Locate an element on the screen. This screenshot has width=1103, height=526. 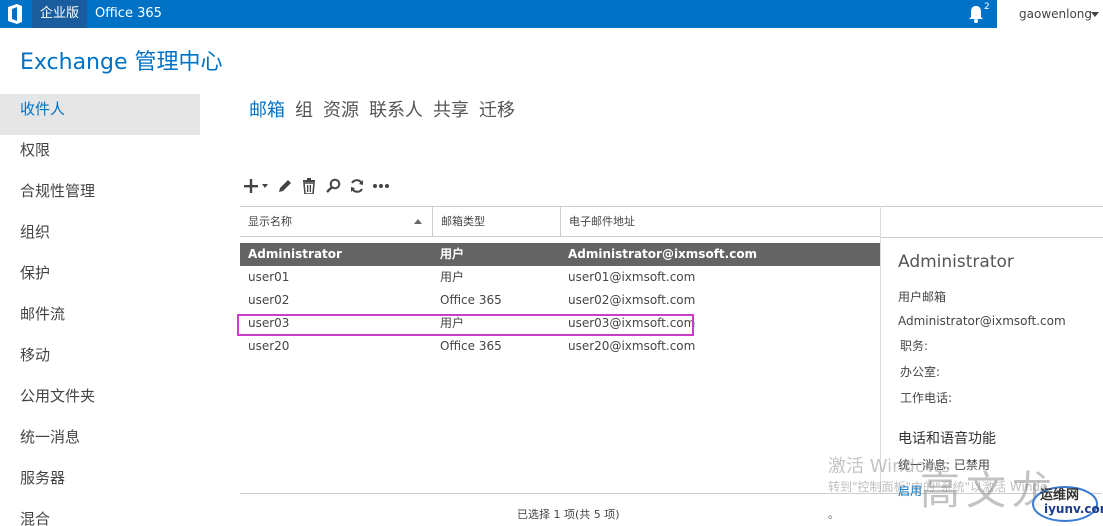
sidebar-item-servers: 服务器 is located at coordinates (100, 483).